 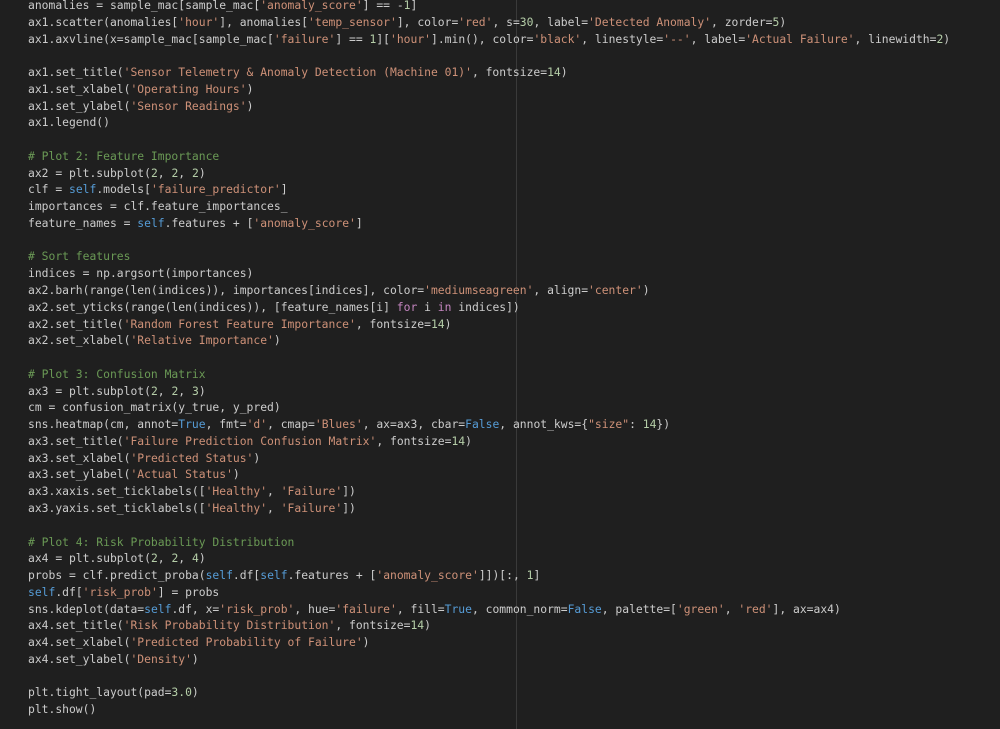 I want to click on code-token: ][, so click(x=383, y=38).